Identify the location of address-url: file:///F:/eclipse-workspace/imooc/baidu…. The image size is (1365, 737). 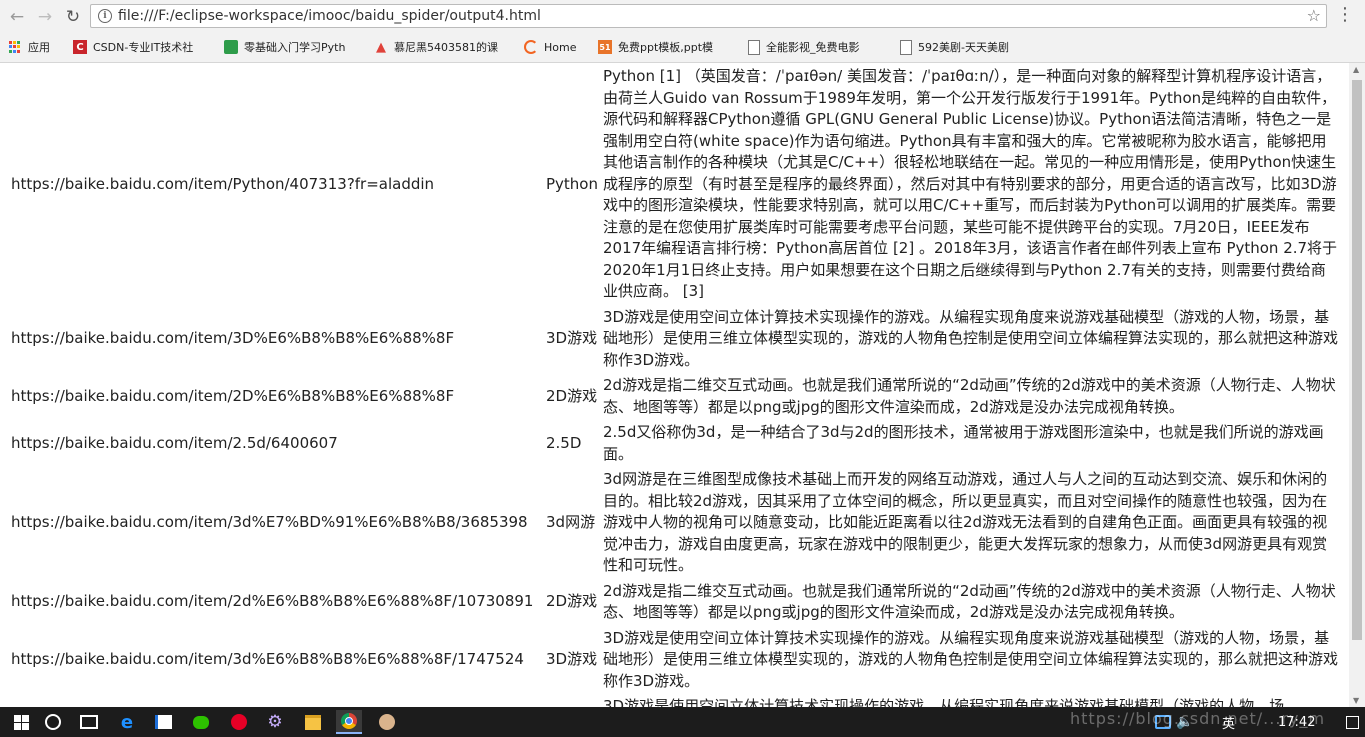
(329, 16).